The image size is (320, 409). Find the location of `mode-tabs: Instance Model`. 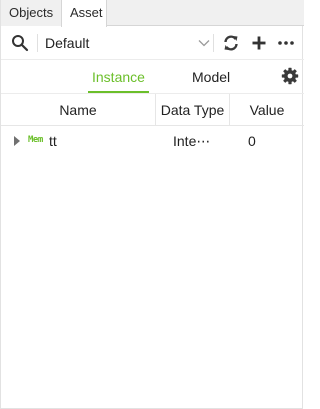

mode-tabs: Instance Model is located at coordinates (152, 77).